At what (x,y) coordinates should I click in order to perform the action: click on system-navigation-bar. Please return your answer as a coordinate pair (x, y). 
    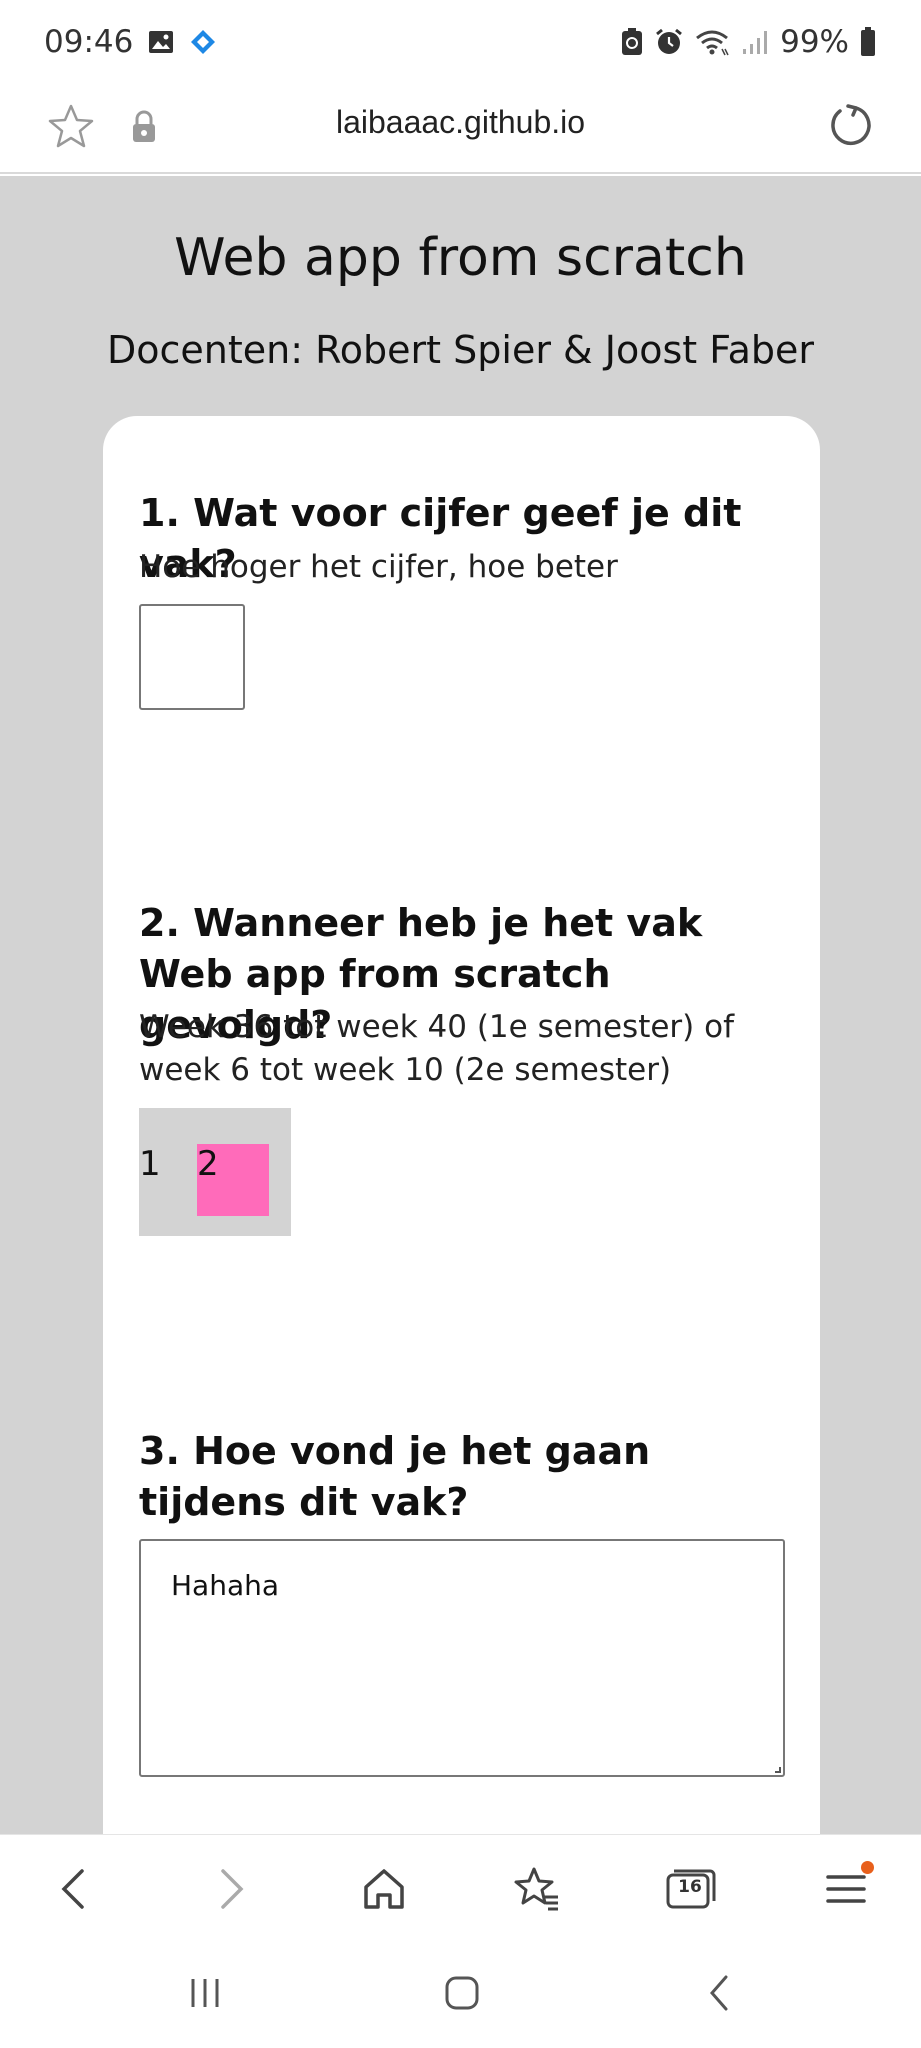
    Looking at the image, I should click on (460, 1994).